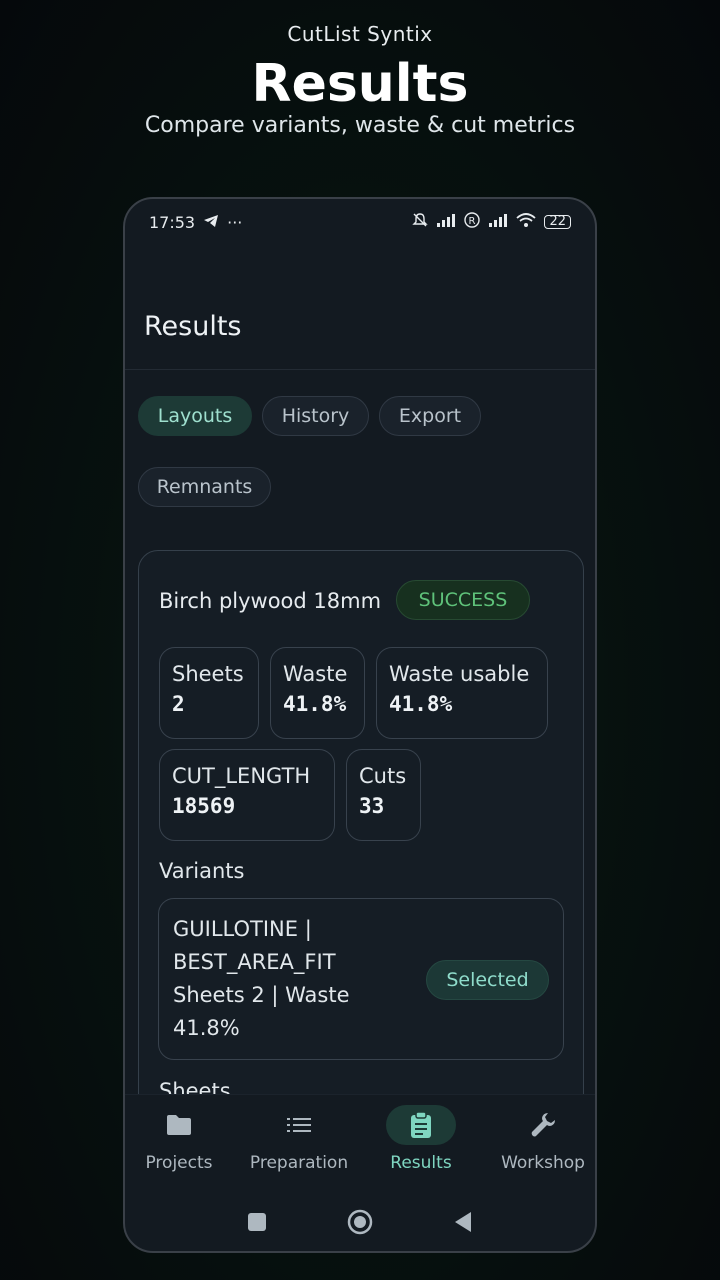 Image resolution: width=720 pixels, height=1280 pixels. I want to click on variants-heading: Variants, so click(202, 871).